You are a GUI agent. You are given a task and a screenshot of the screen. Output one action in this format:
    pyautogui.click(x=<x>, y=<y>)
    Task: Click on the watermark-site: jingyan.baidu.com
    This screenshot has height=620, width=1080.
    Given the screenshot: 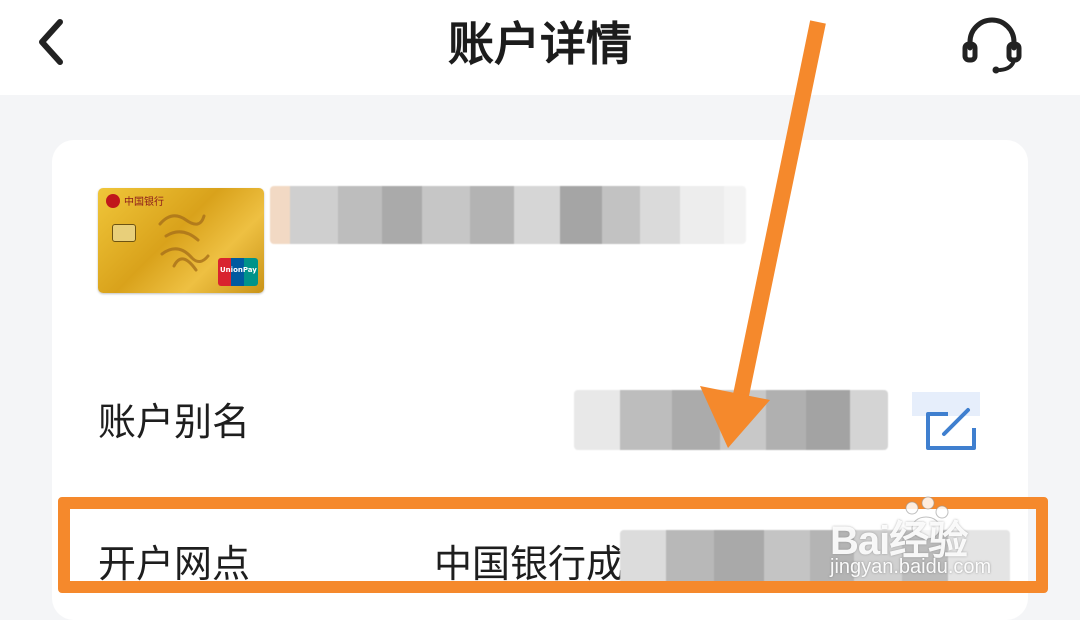 What is the action you would take?
    pyautogui.click(x=911, y=567)
    